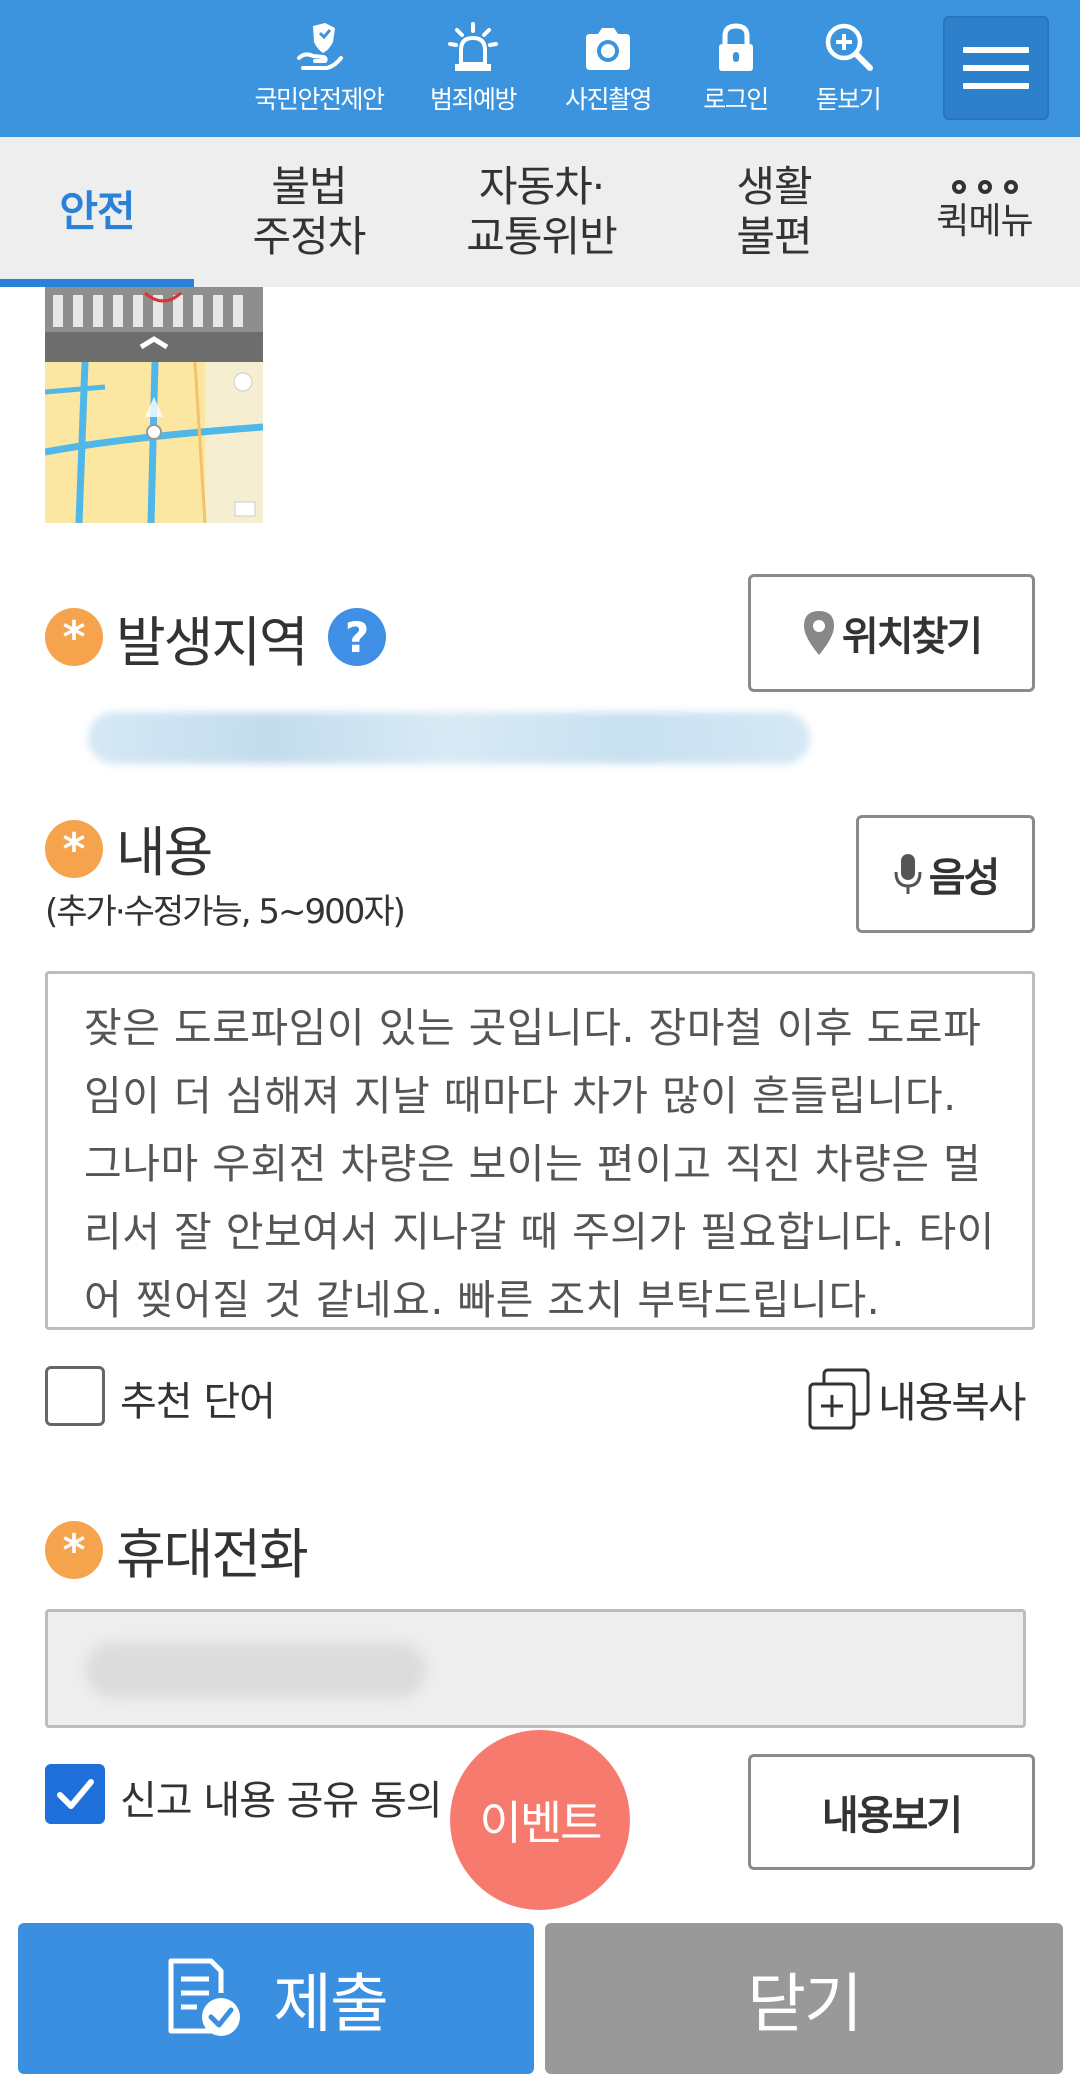 This screenshot has height=2099, width=1080. Describe the element at coordinates (984, 221) in the screenshot. I see `quick-menu-label: 퀵메뉴` at that location.